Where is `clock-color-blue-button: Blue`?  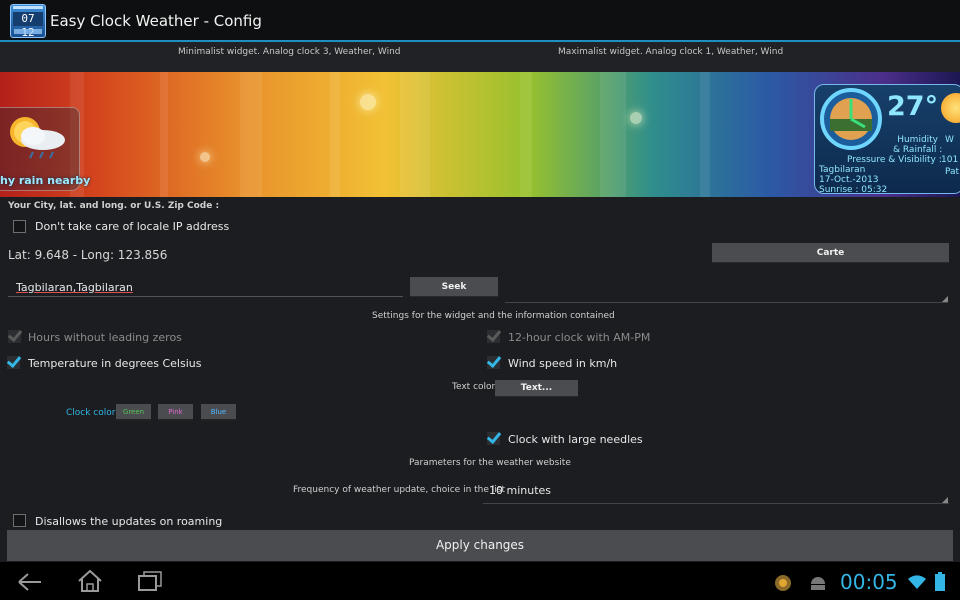
clock-color-blue-button: Blue is located at coordinates (218, 412).